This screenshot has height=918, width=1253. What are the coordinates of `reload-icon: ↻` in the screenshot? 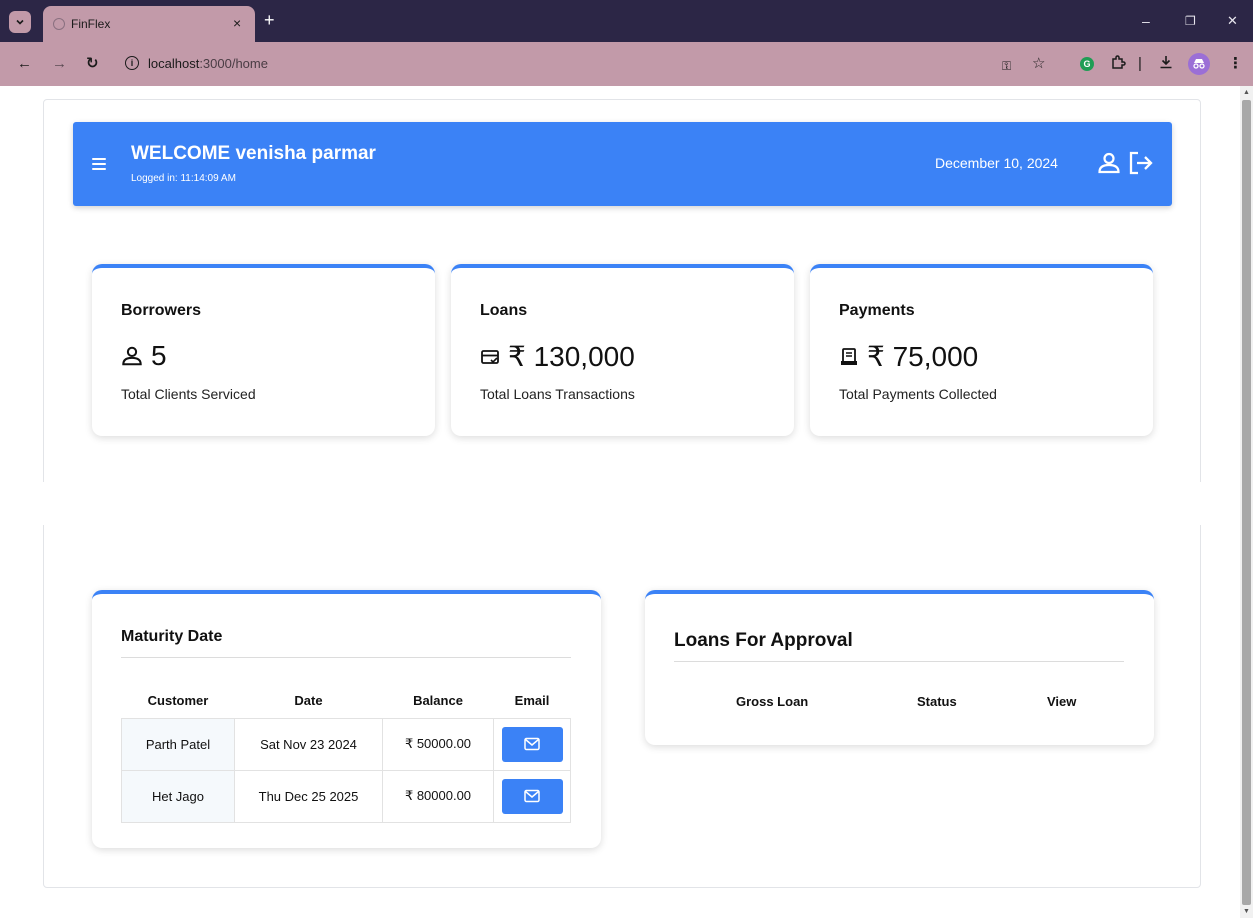 It's located at (92, 64).